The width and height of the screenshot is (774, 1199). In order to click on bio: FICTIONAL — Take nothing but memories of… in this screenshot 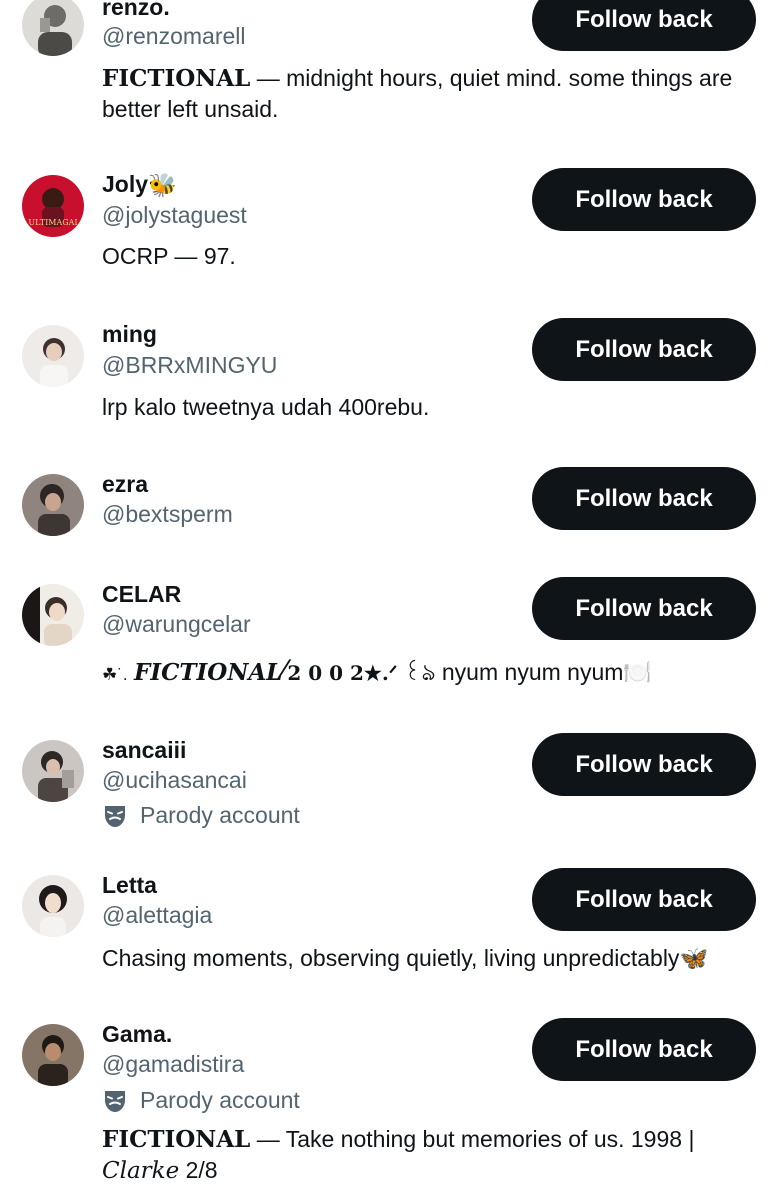, I will do `click(432, 1155)`.